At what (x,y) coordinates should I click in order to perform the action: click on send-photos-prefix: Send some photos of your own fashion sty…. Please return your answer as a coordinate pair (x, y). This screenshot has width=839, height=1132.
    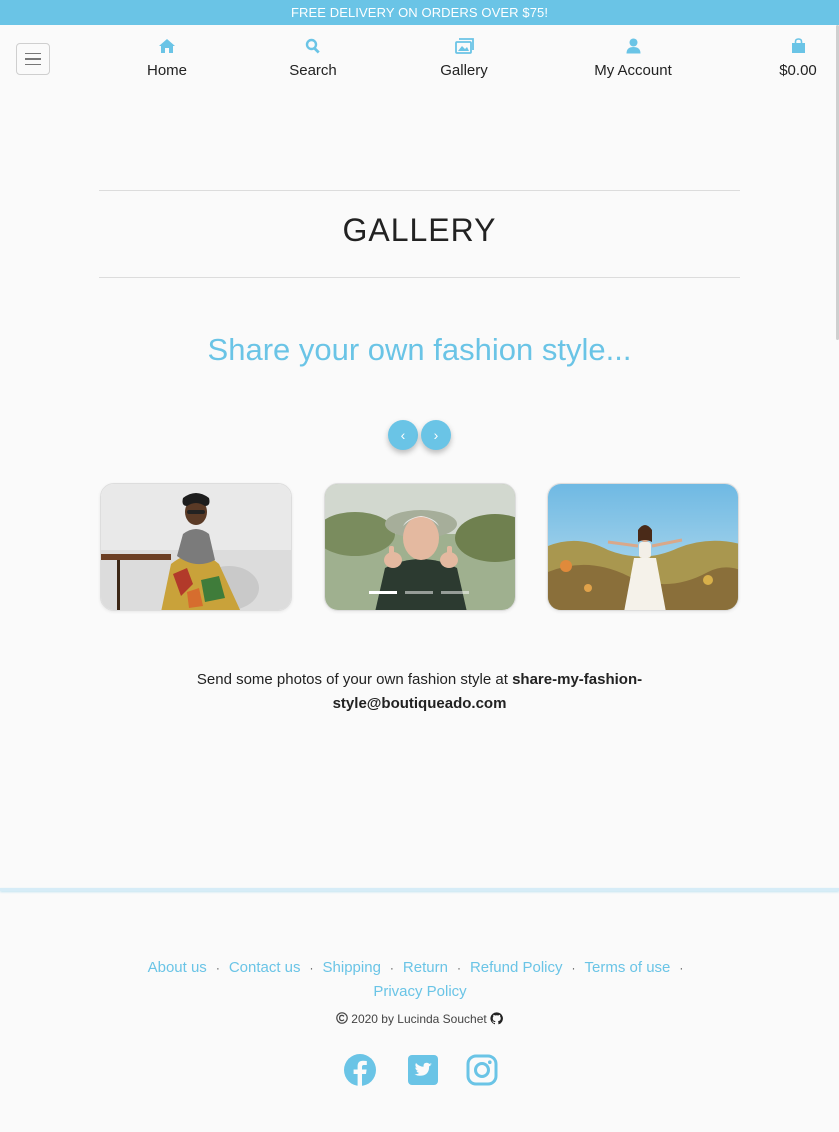
    Looking at the image, I should click on (354, 679).